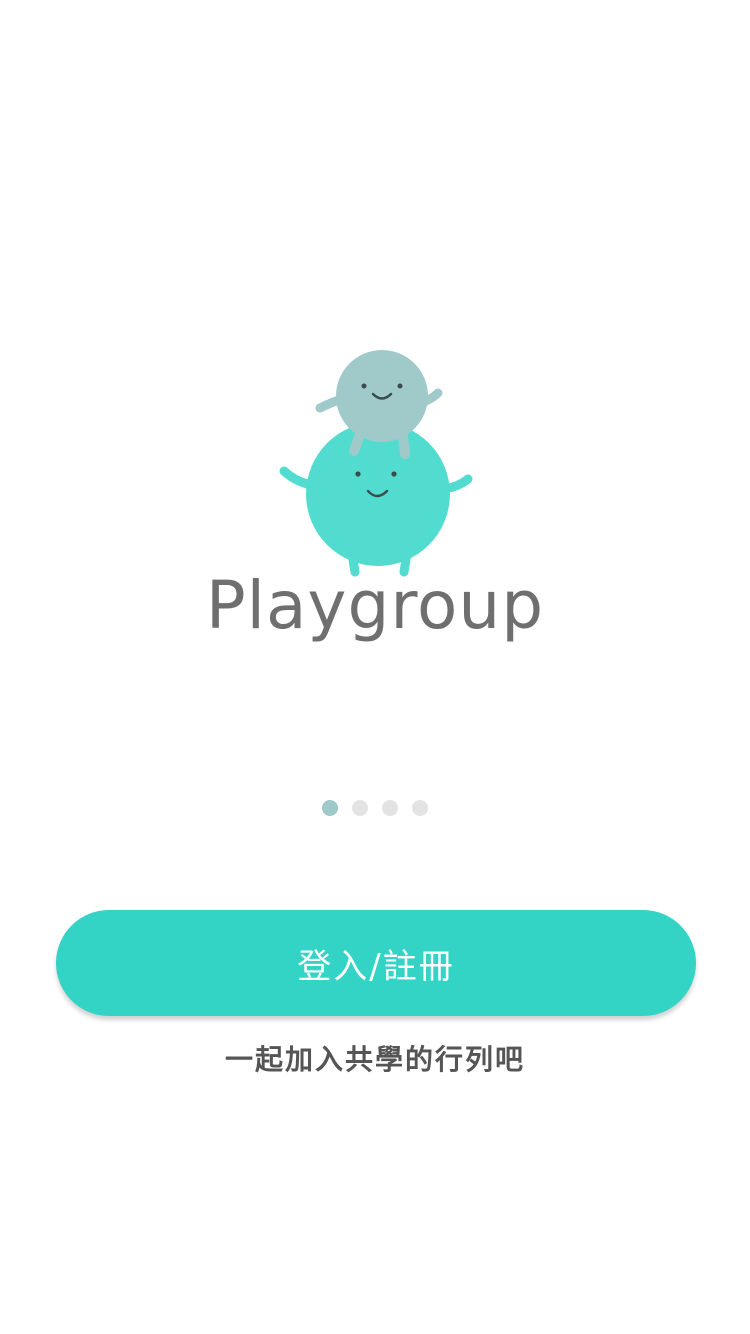 This screenshot has height=1334, width=750. I want to click on small-mascot-body, so click(382, 396).